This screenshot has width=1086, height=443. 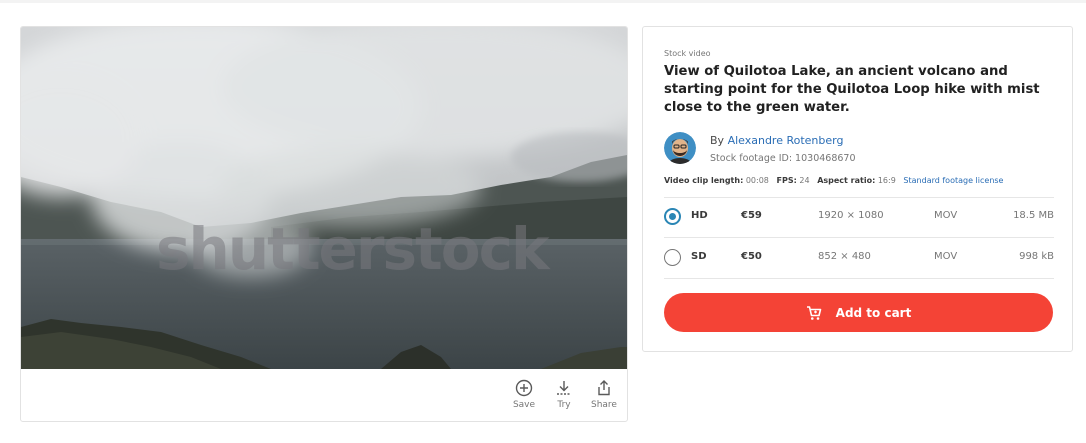 What do you see at coordinates (859, 278) in the screenshot?
I see `divider` at bounding box center [859, 278].